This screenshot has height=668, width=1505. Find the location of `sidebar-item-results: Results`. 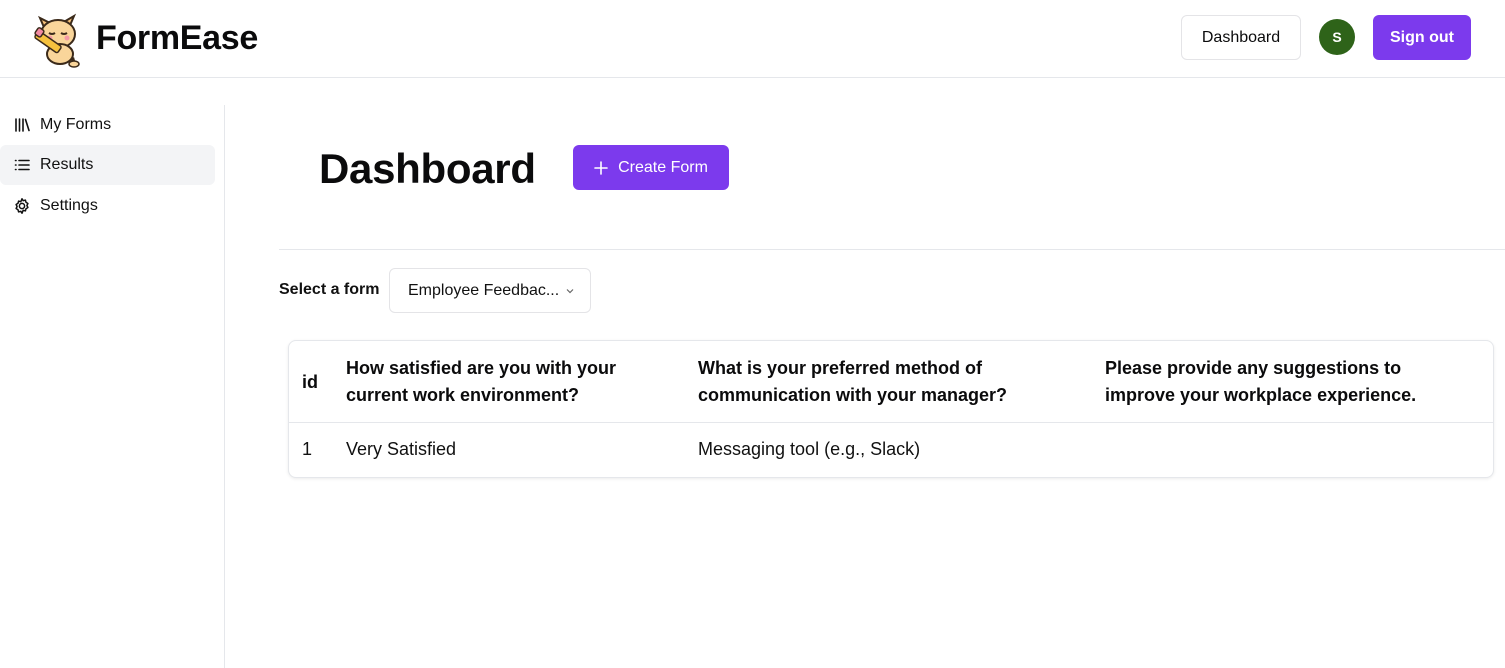

sidebar-item-results: Results is located at coordinates (107, 165).